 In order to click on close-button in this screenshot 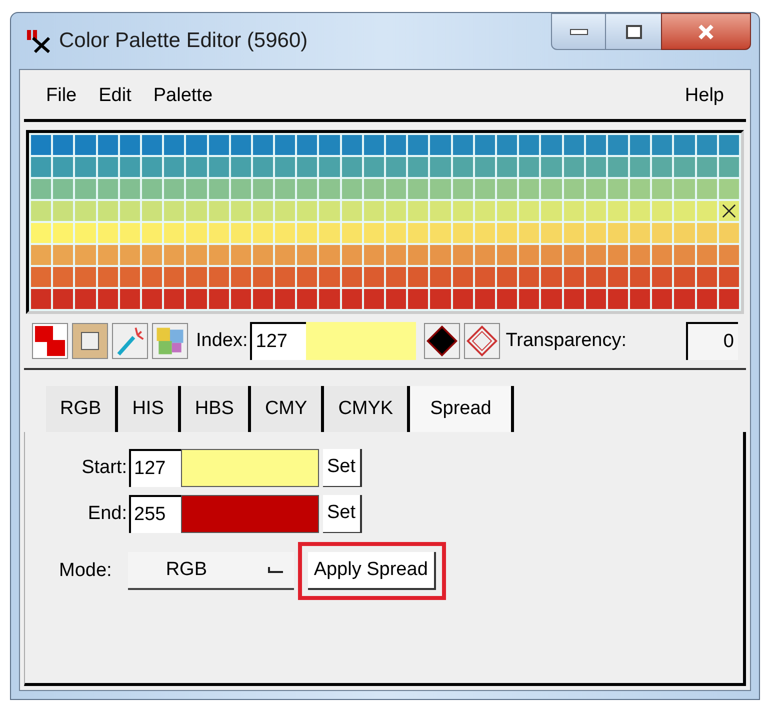, I will do `click(706, 31)`.